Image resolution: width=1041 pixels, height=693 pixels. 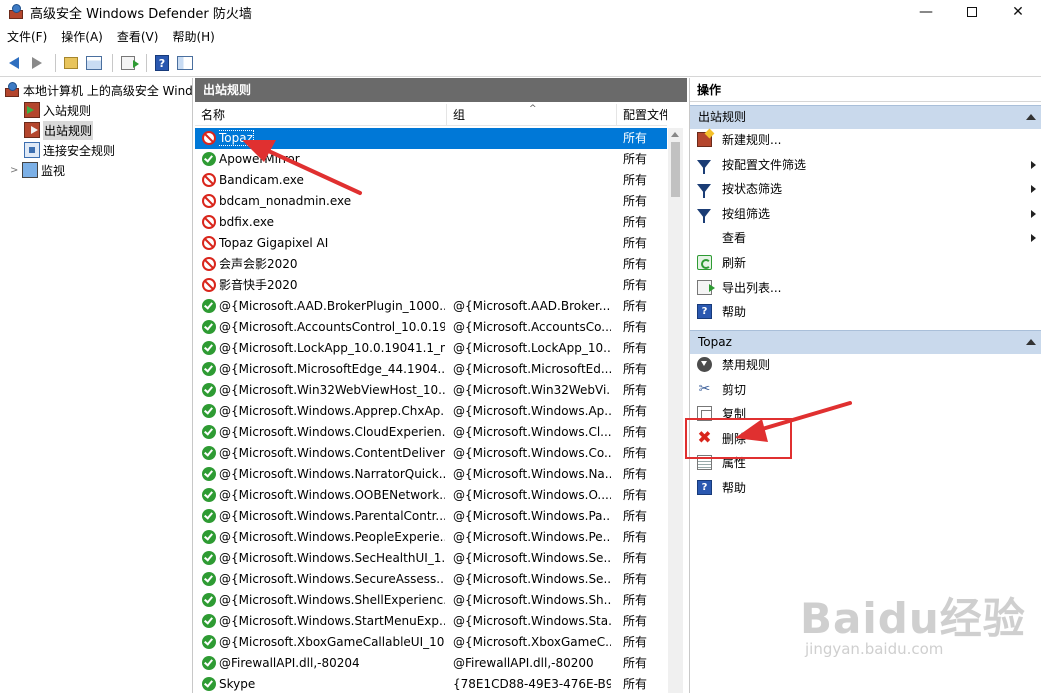 What do you see at coordinates (1033, 189) in the screenshot?
I see `submenu-arrow-icon` at bounding box center [1033, 189].